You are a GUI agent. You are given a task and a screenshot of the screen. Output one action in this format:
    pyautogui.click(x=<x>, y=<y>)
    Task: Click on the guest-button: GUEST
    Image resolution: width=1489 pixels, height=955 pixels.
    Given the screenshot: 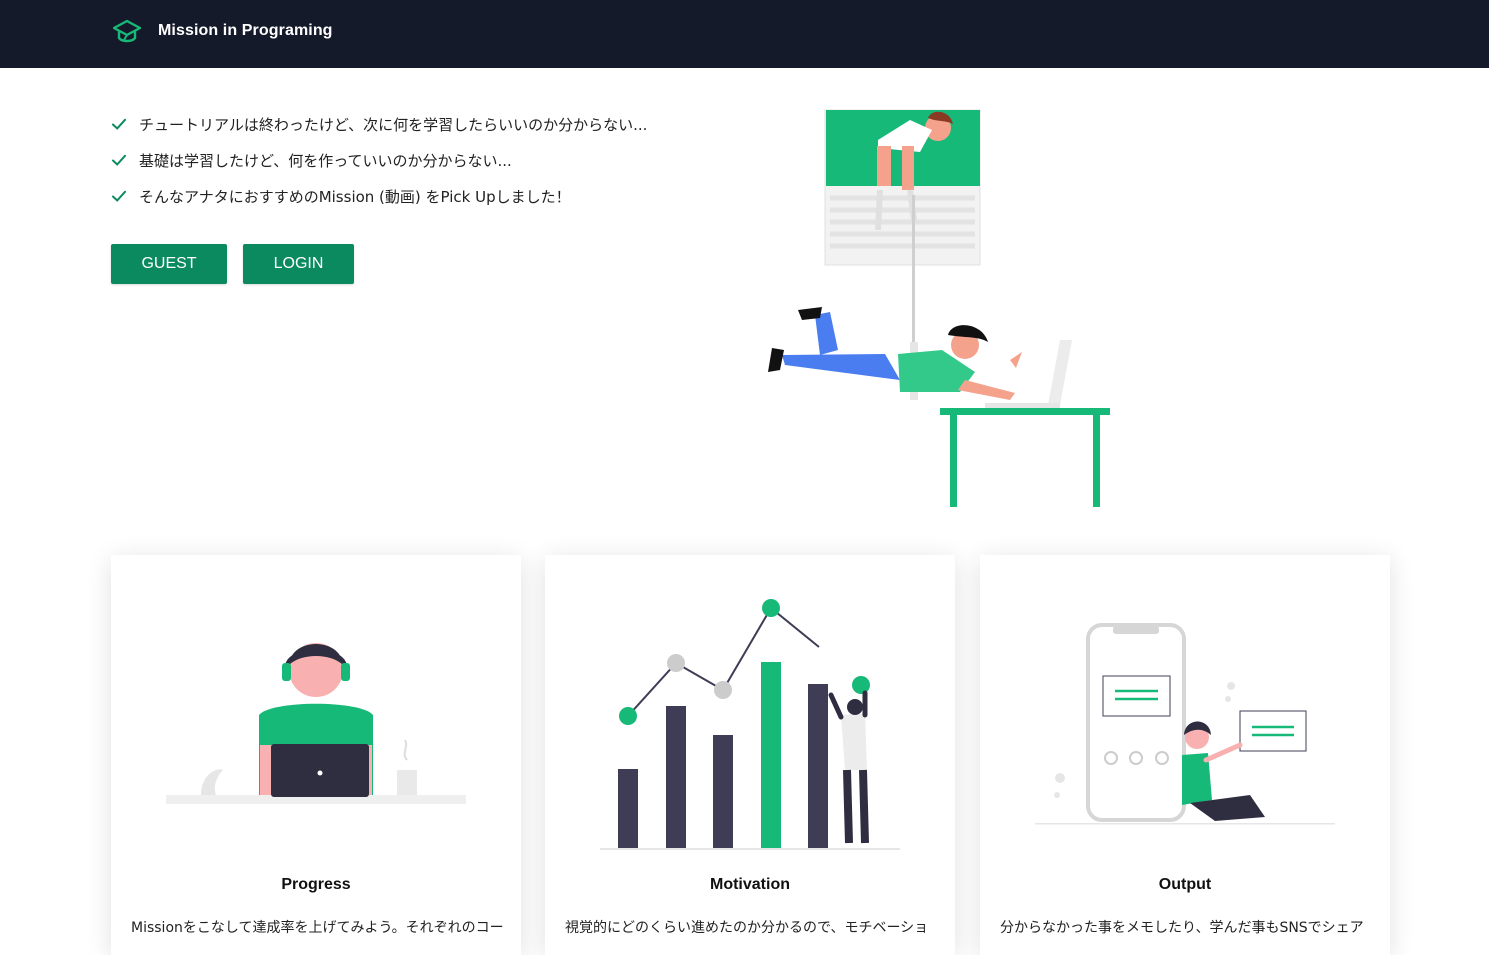 What is the action you would take?
    pyautogui.click(x=169, y=264)
    